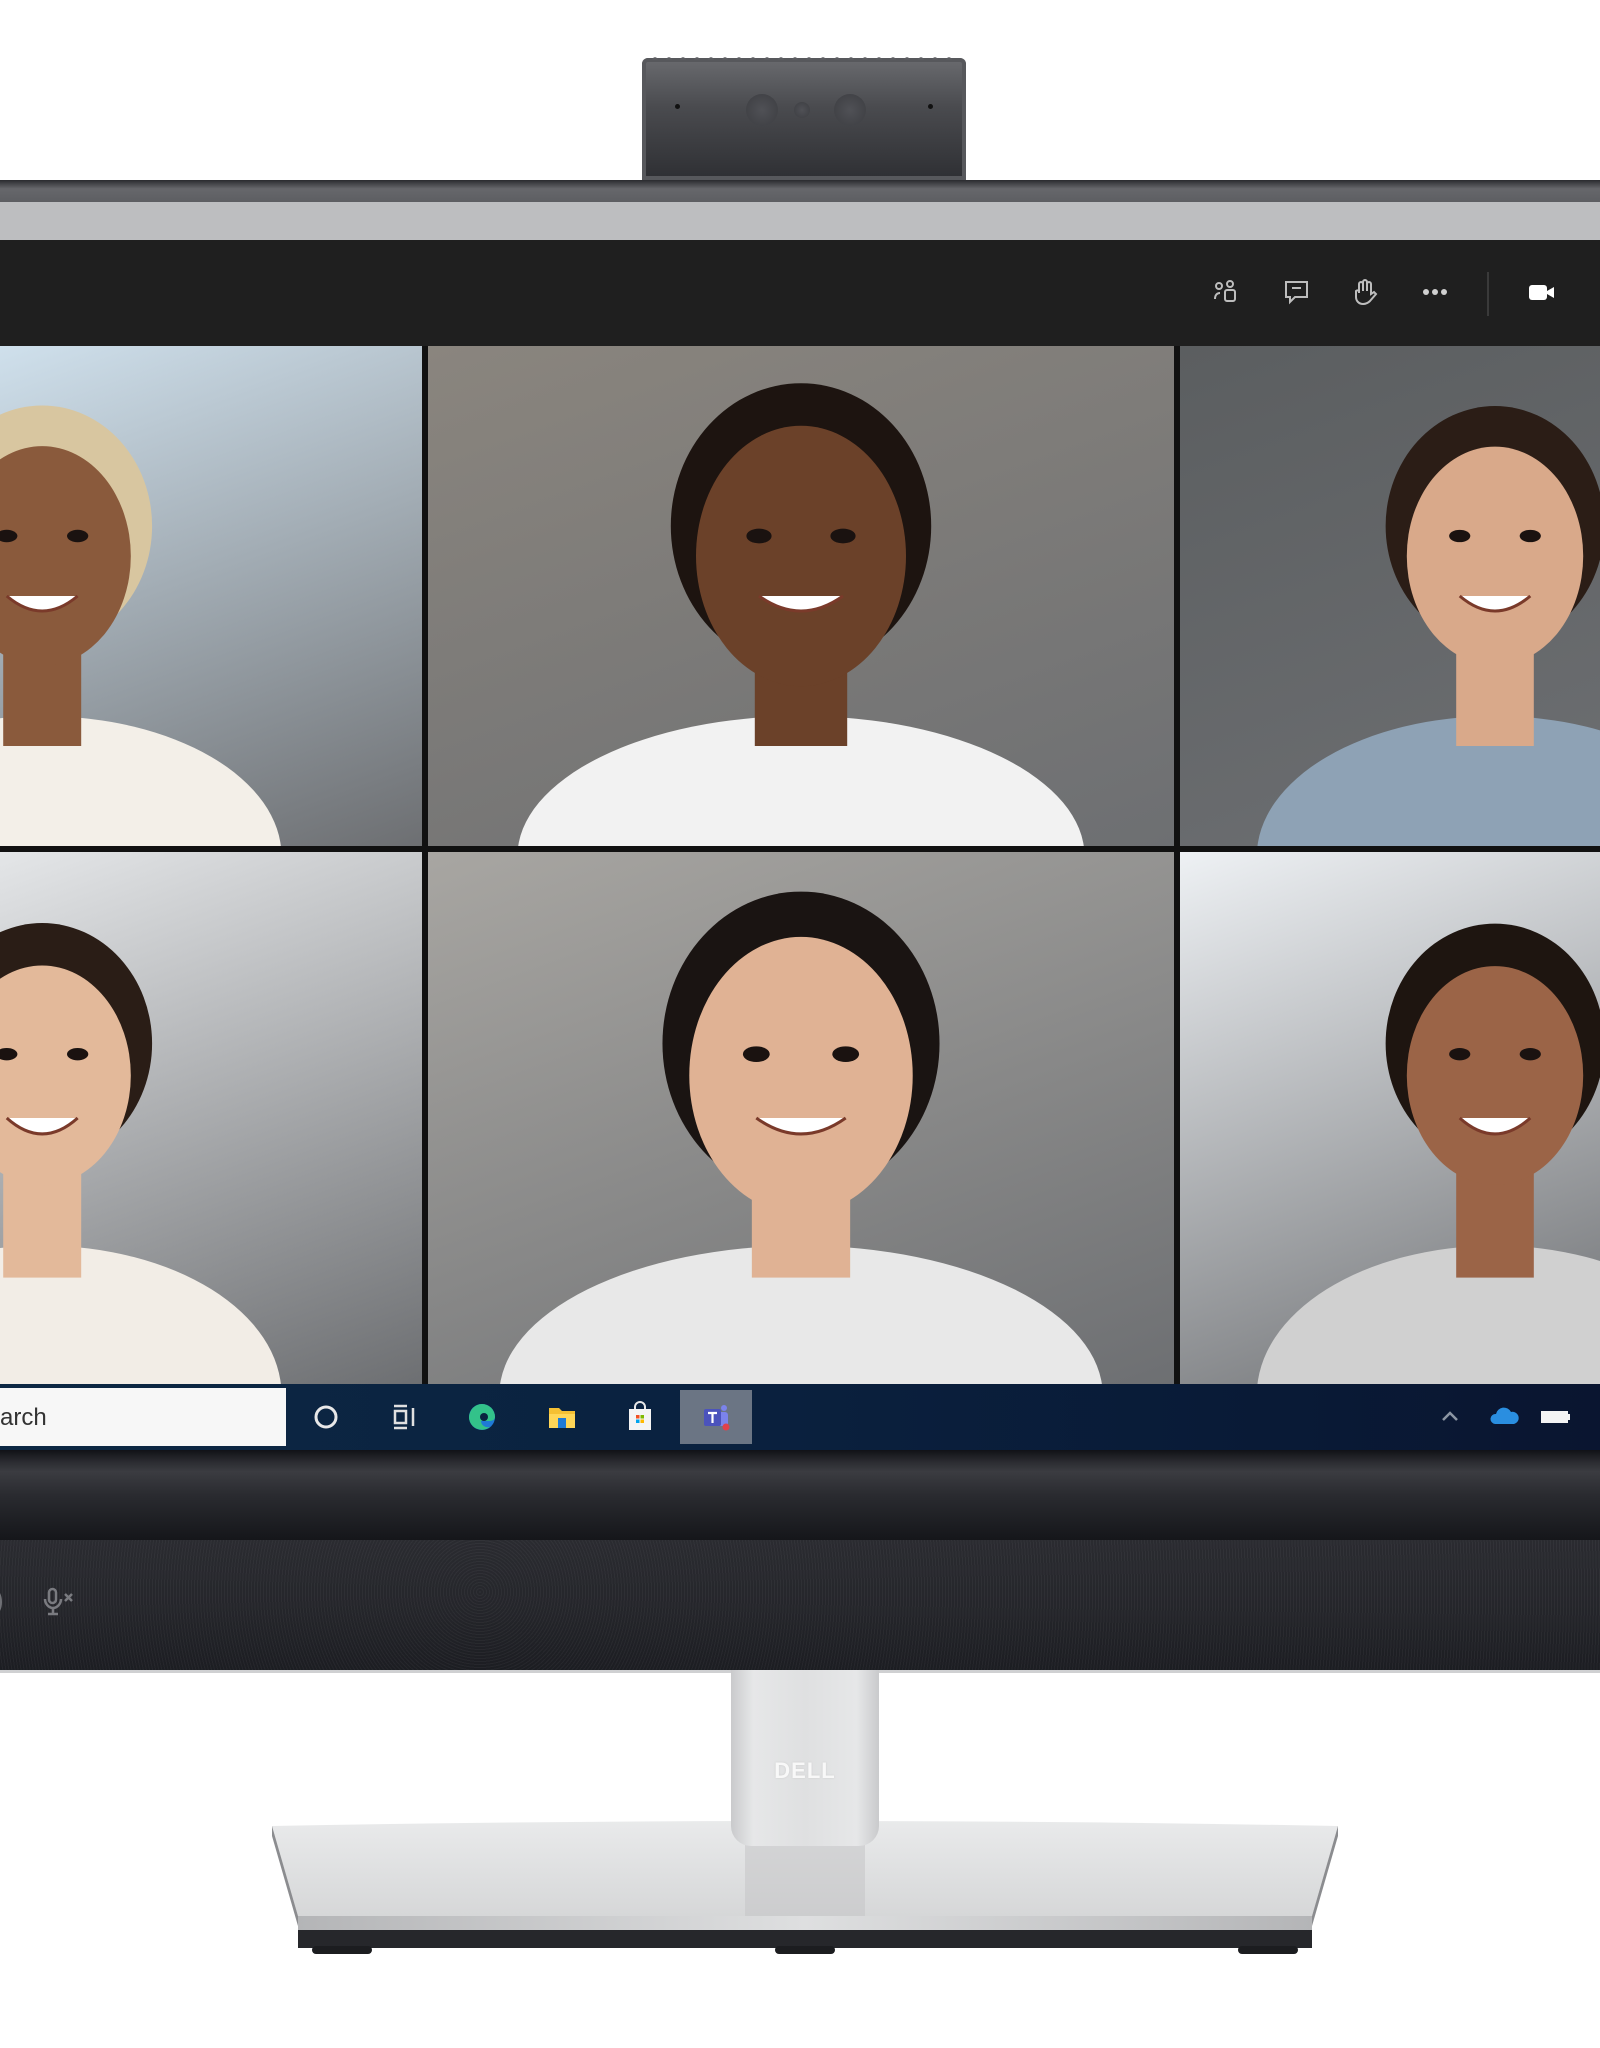  What do you see at coordinates (716, 1417) in the screenshot?
I see `teams-icon` at bounding box center [716, 1417].